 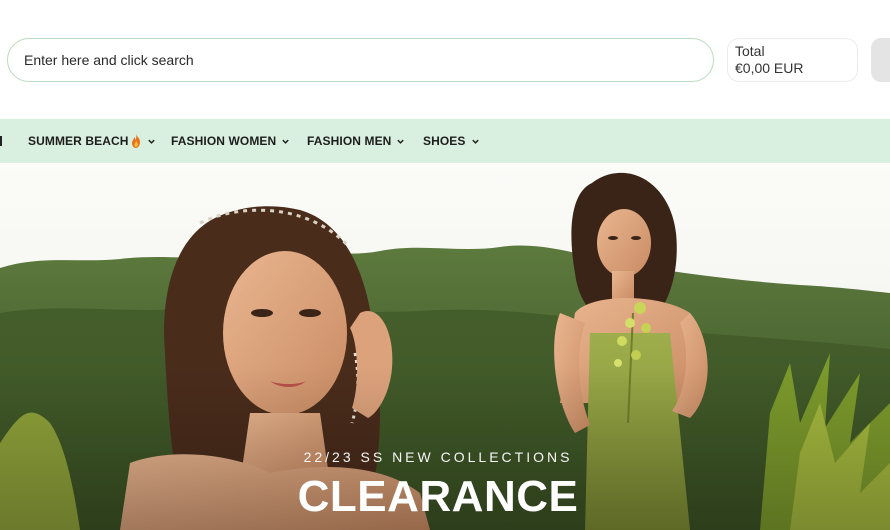 What do you see at coordinates (135, 141) in the screenshot?
I see `flame-icon` at bounding box center [135, 141].